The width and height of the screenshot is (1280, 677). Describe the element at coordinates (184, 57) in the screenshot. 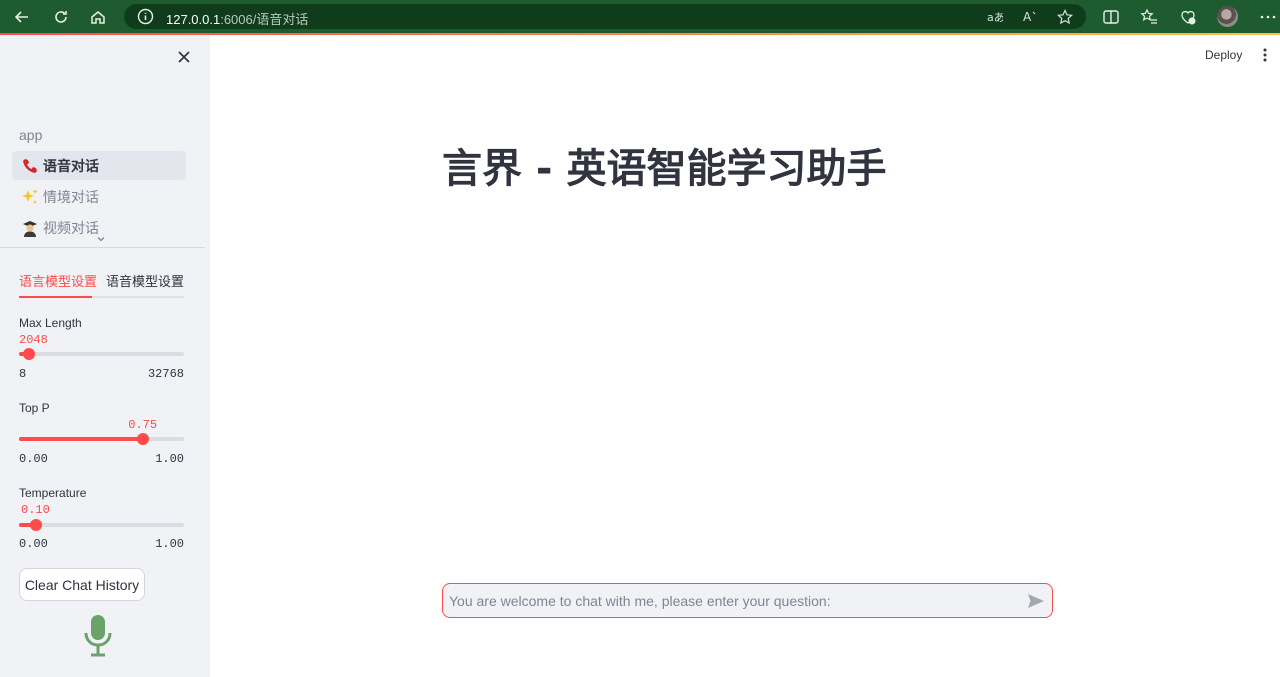

I see `close-icon` at that location.